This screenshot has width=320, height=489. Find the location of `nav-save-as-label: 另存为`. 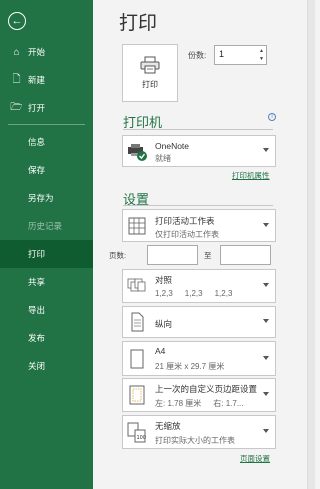

nav-save-as-label: 另存为 is located at coordinates (41, 198).